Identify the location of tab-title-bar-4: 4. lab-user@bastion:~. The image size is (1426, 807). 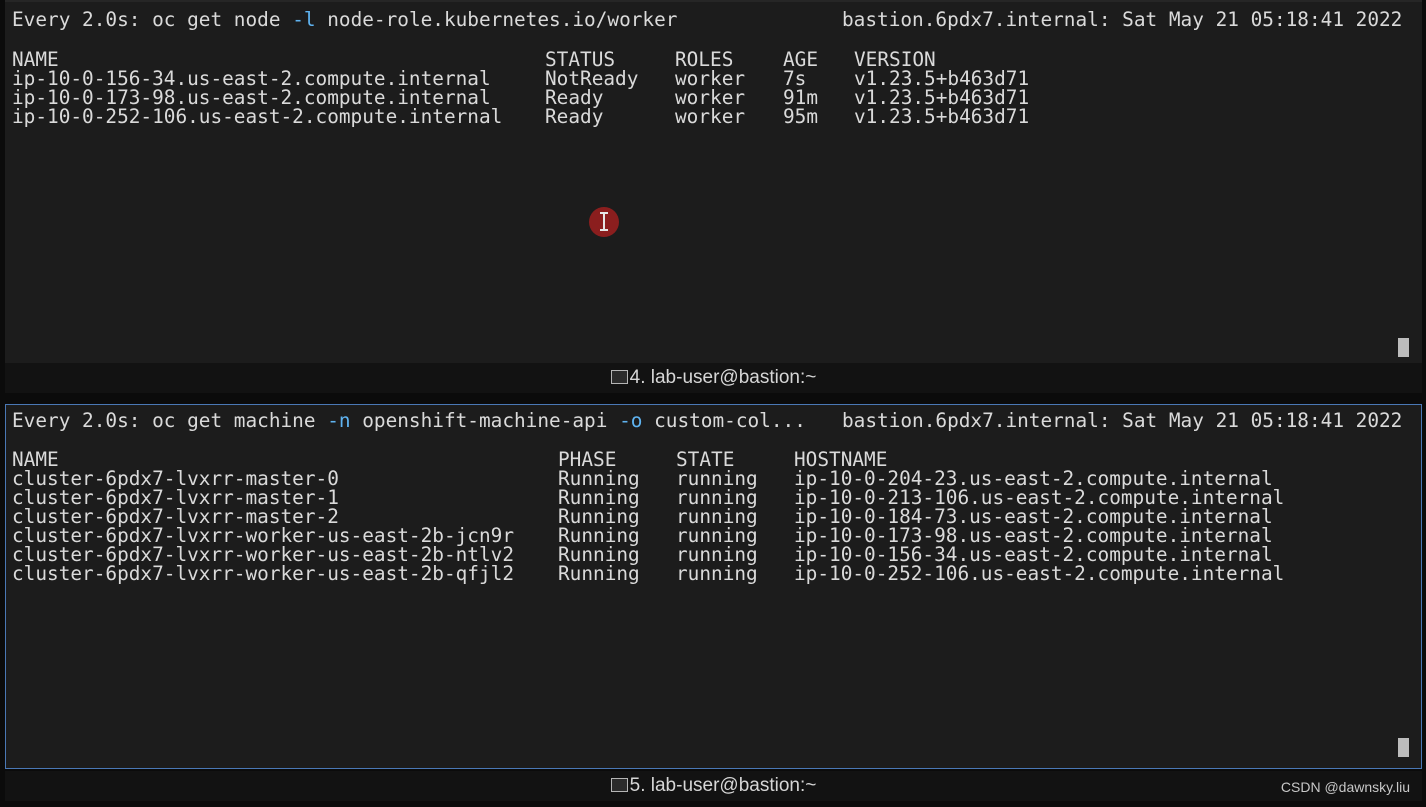
(713, 378).